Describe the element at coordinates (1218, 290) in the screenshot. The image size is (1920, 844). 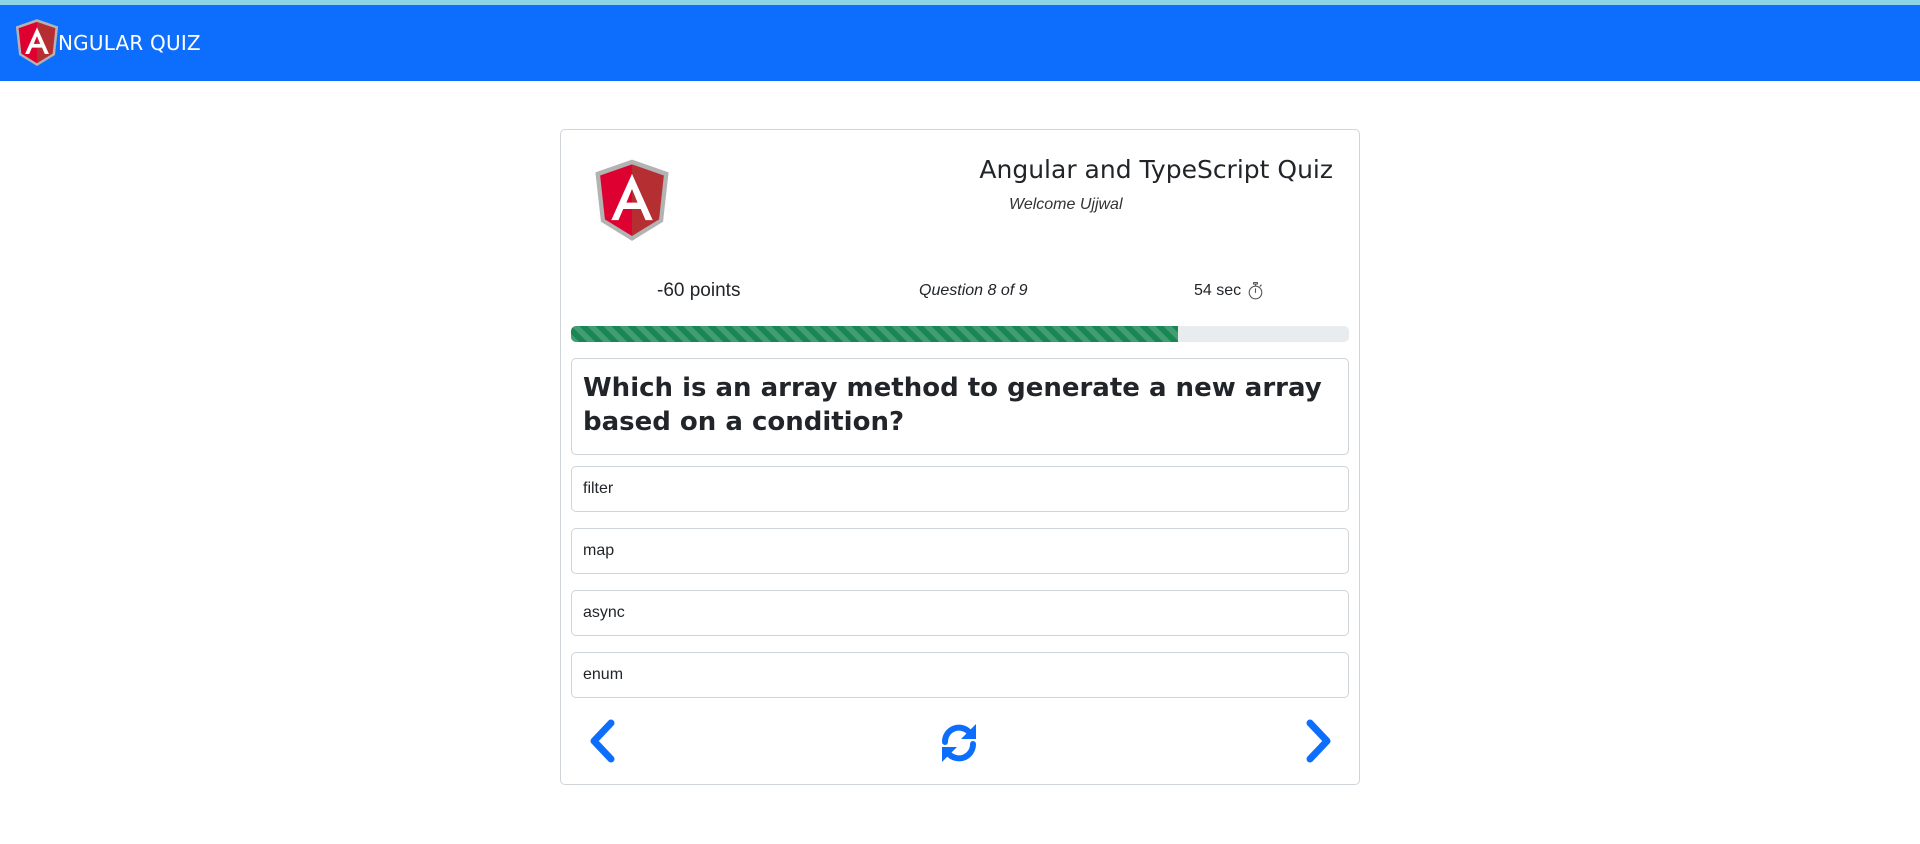
I see `timer-text: 54 sec` at that location.